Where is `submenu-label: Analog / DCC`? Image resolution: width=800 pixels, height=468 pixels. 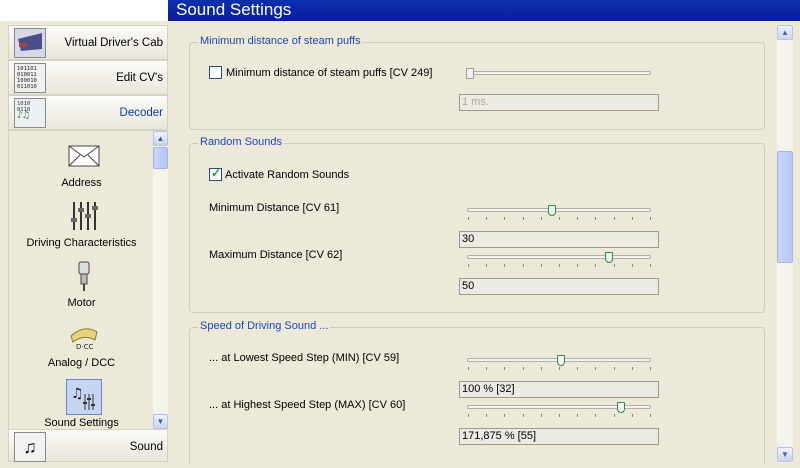 submenu-label: Analog / DCC is located at coordinates (81, 363).